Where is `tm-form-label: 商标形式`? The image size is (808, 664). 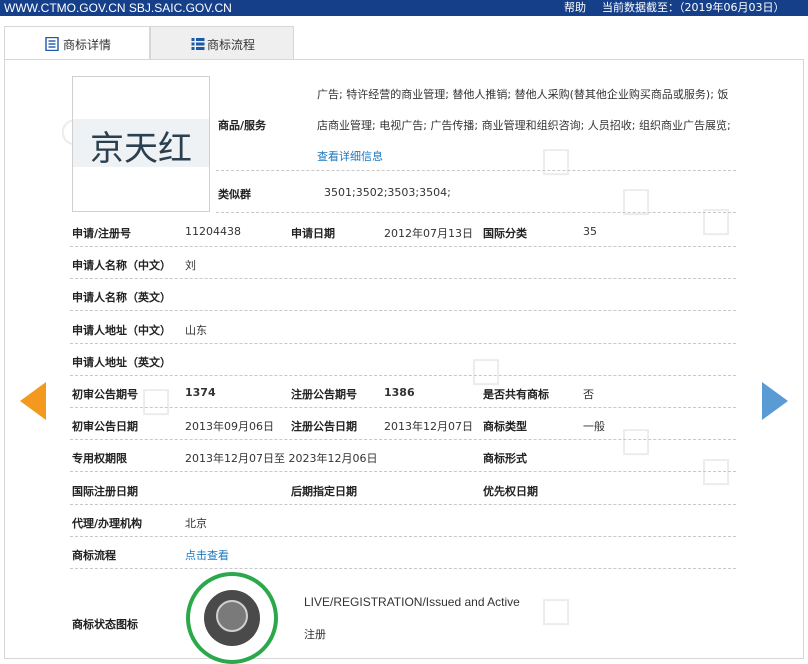 tm-form-label: 商标形式 is located at coordinates (505, 458).